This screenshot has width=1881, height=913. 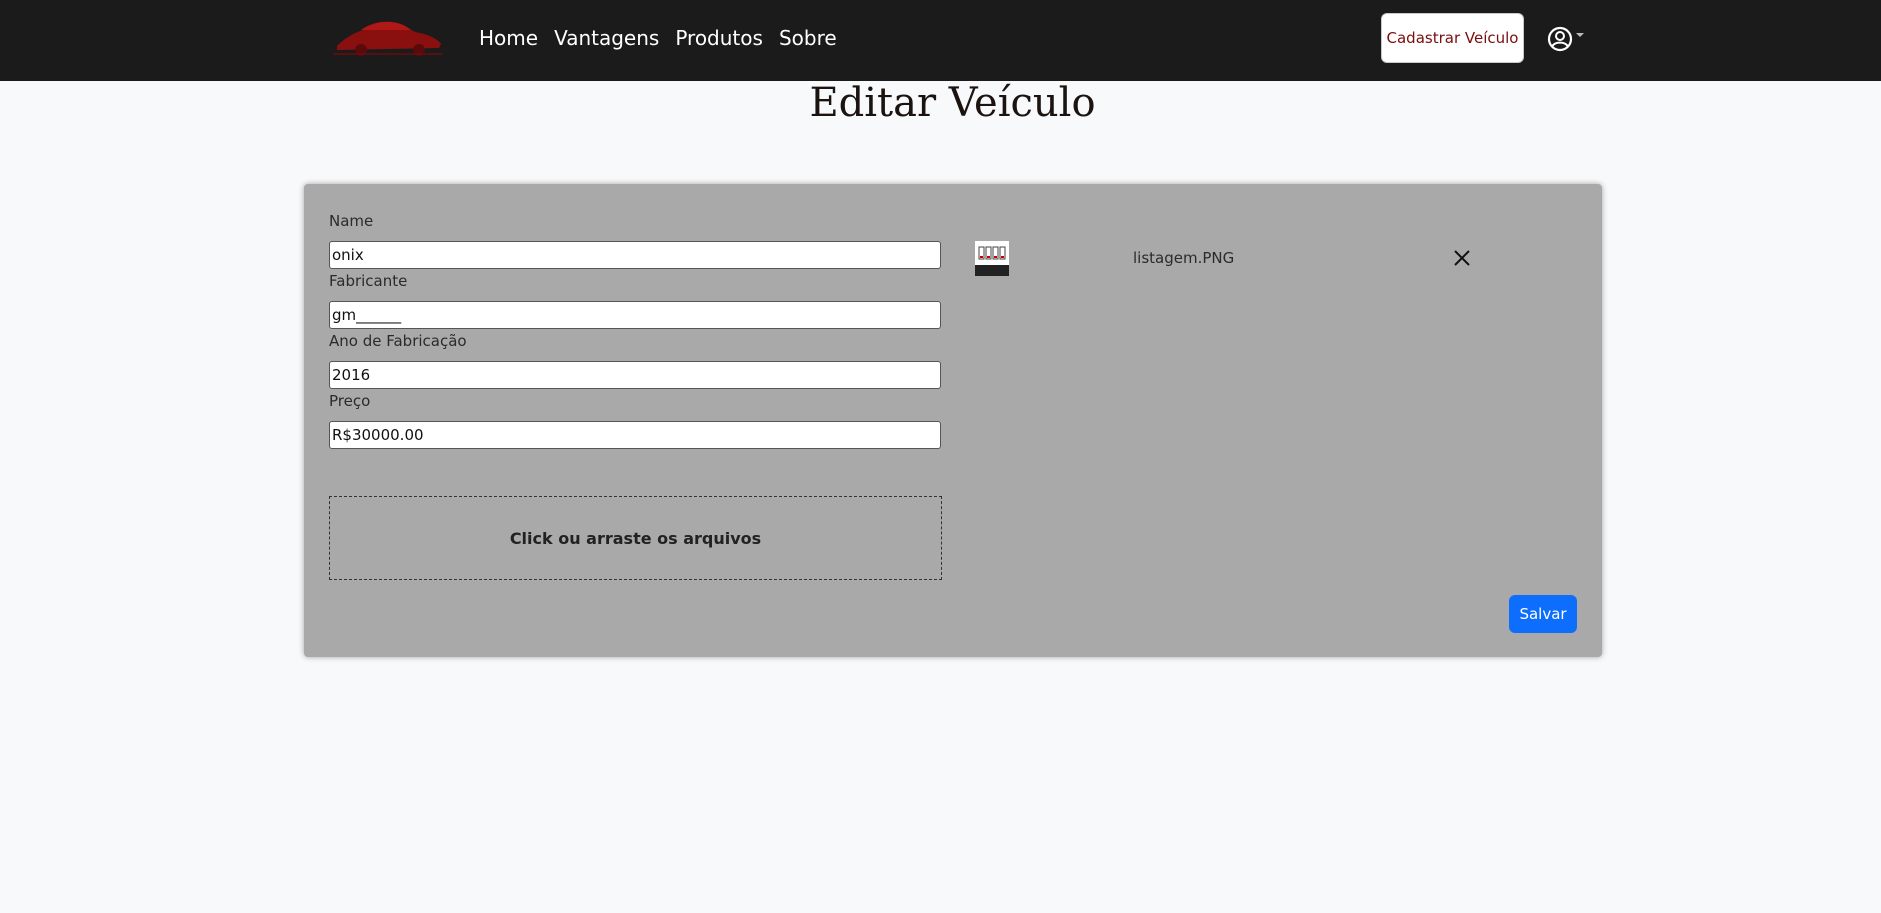 I want to click on preco-label: Preço, so click(x=350, y=401).